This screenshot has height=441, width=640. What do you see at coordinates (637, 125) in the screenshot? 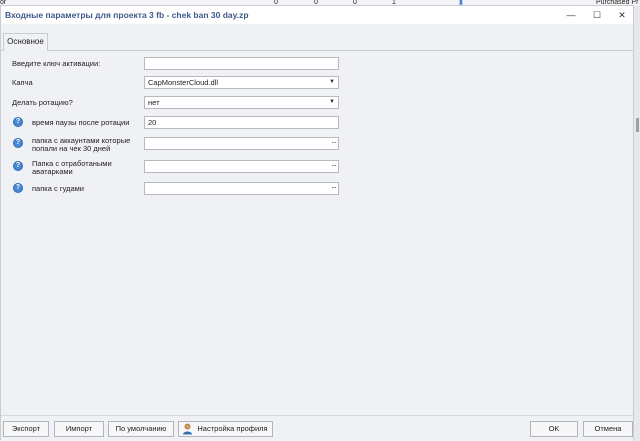
I see `background-scrollbar-thumb` at bounding box center [637, 125].